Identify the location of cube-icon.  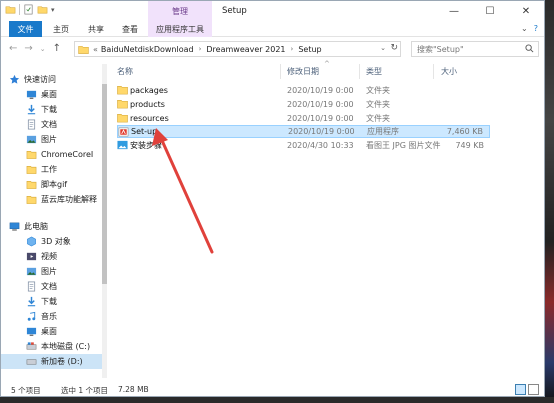
(31, 241).